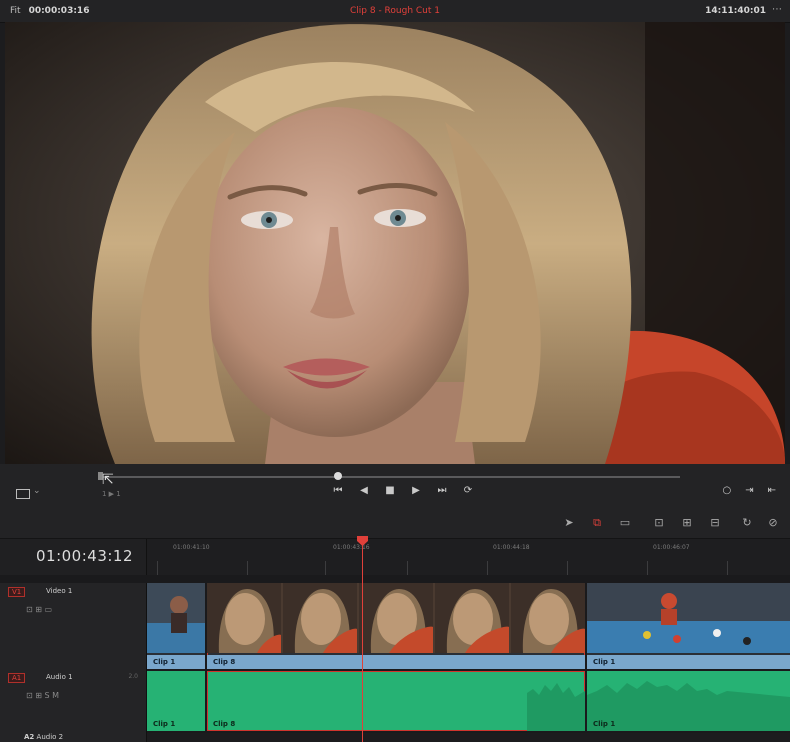 This screenshot has width=790, height=742. I want to click on mark-out-icon: ⇥, so click(749, 490).